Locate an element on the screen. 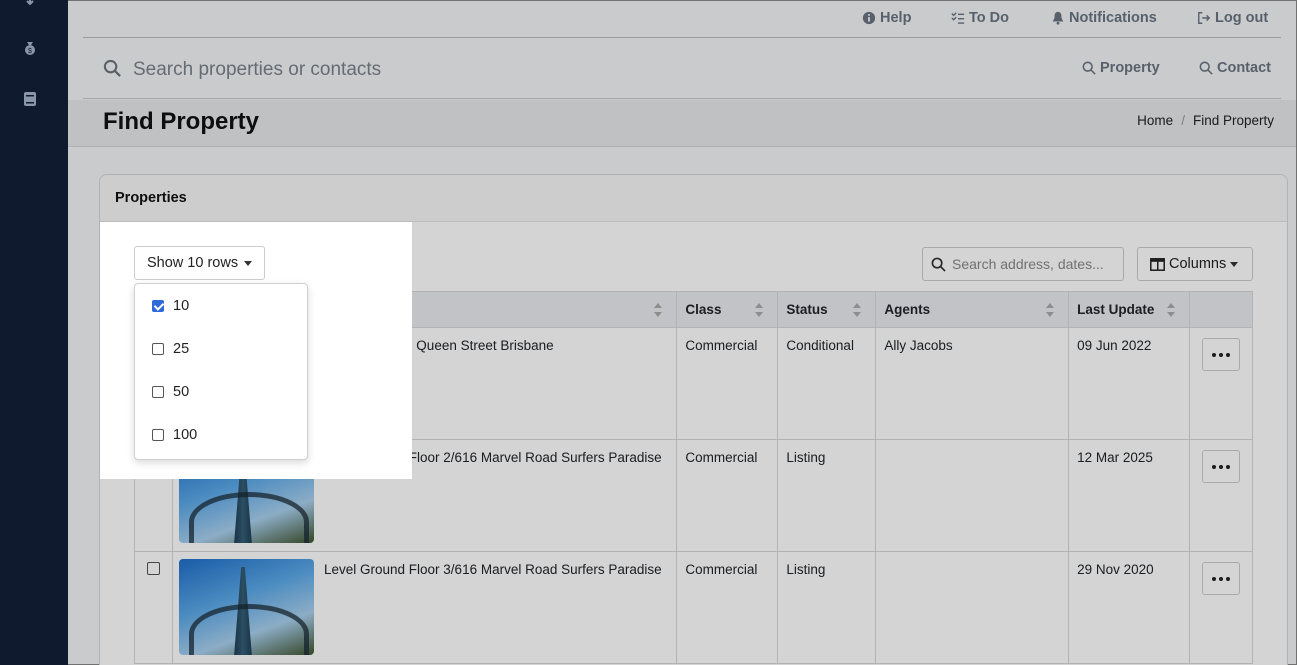 Image resolution: width=1297 pixels, height=665 pixels. help-link: Help is located at coordinates (886, 18).